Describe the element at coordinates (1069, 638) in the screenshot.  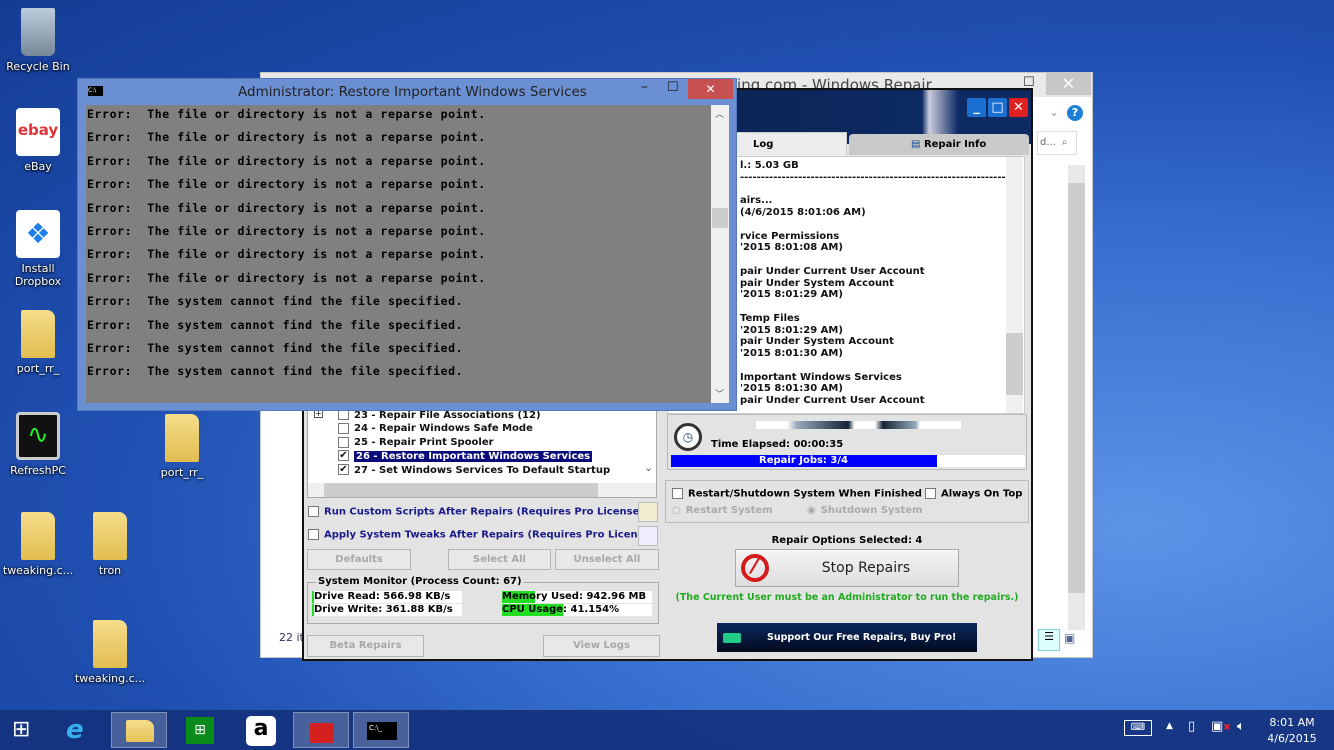
I see `tiles-view-icon: ▣` at that location.